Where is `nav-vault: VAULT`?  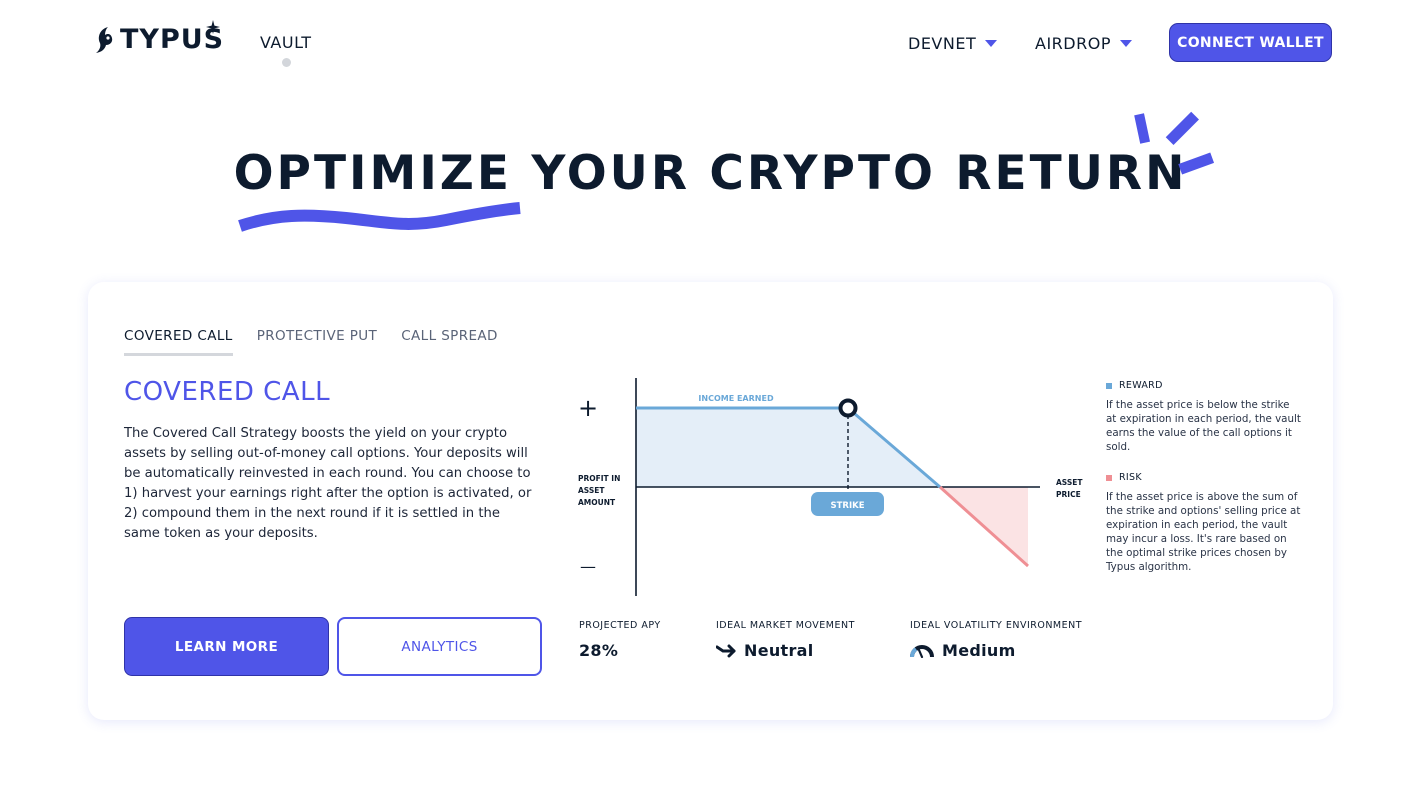 nav-vault: VAULT is located at coordinates (286, 42).